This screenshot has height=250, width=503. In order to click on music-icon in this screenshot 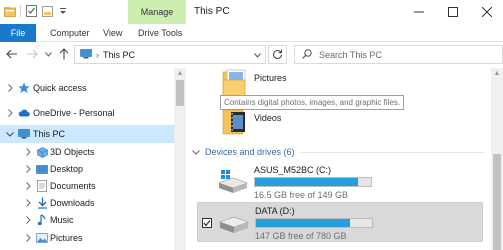, I will do `click(42, 220)`.